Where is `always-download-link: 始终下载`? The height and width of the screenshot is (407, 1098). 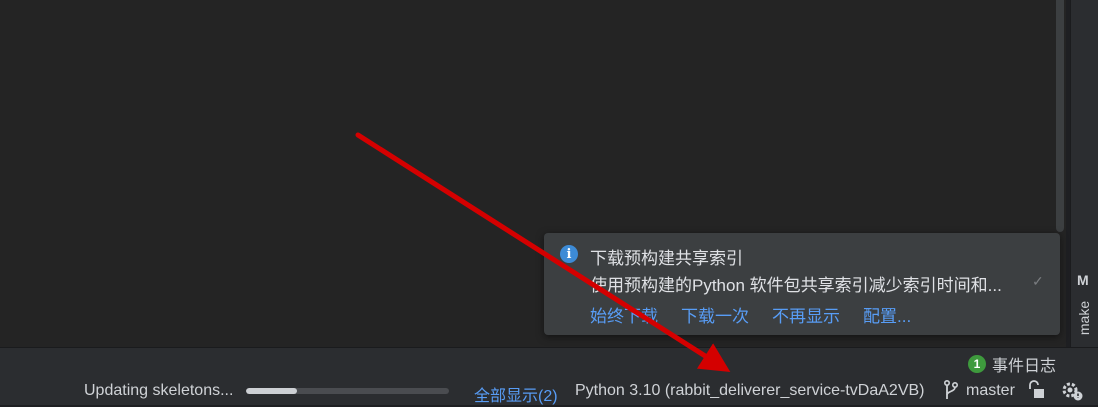
always-download-link: 始终下载 is located at coordinates (624, 314).